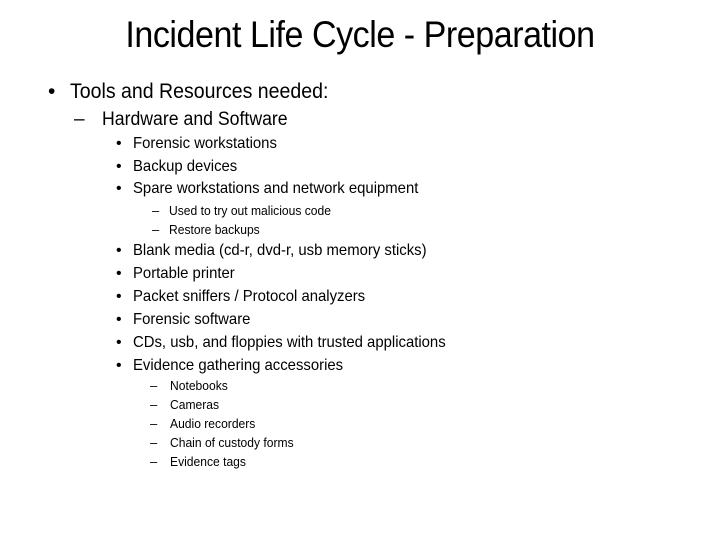  I want to click on subbullet-text: Hardware and Software, so click(195, 119).